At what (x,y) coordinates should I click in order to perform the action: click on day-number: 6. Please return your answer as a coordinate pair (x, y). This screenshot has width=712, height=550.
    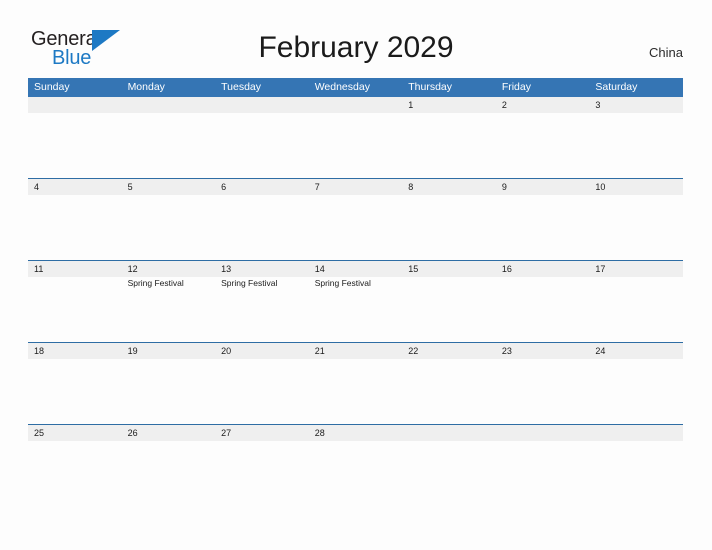
    Looking at the image, I should click on (224, 187).